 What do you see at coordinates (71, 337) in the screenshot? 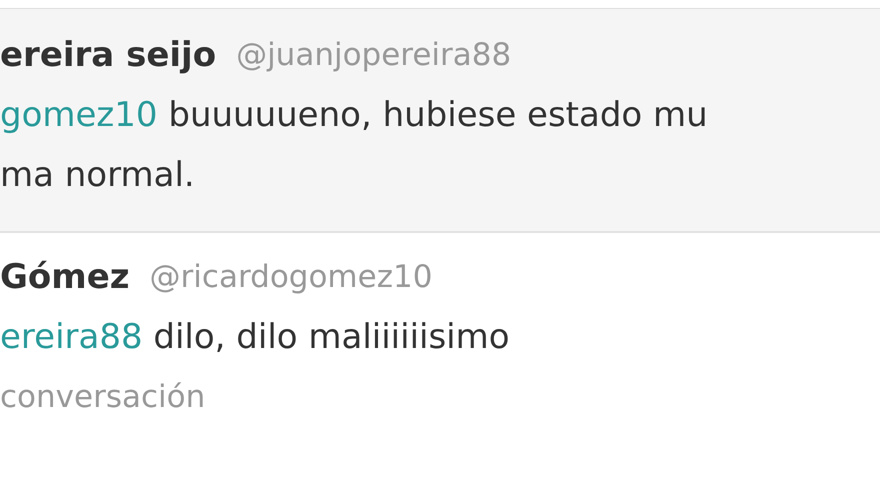
I see `mention-link: ereira88` at bounding box center [71, 337].